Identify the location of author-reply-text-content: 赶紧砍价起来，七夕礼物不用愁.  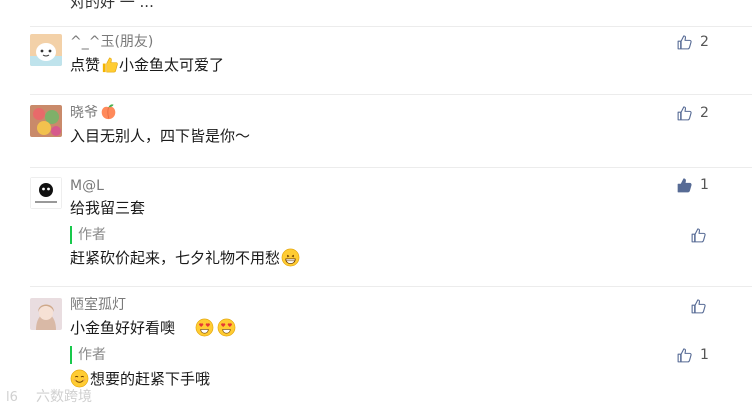
(175, 258).